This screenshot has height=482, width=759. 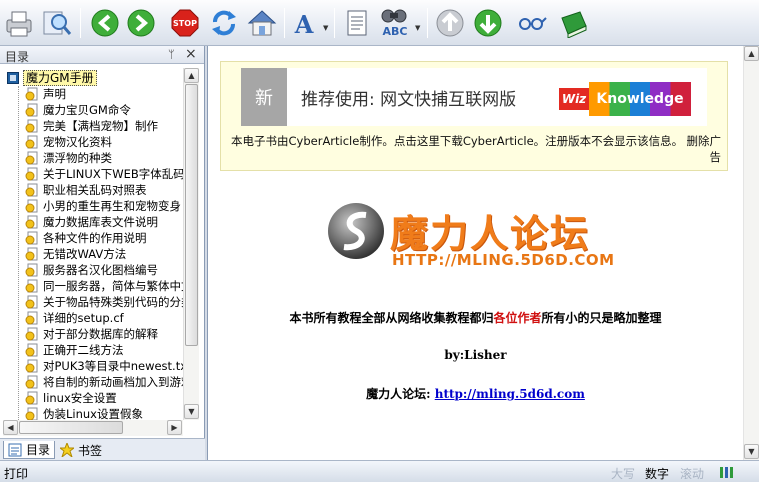 I want to click on stop-icon: STOP, so click(x=185, y=23).